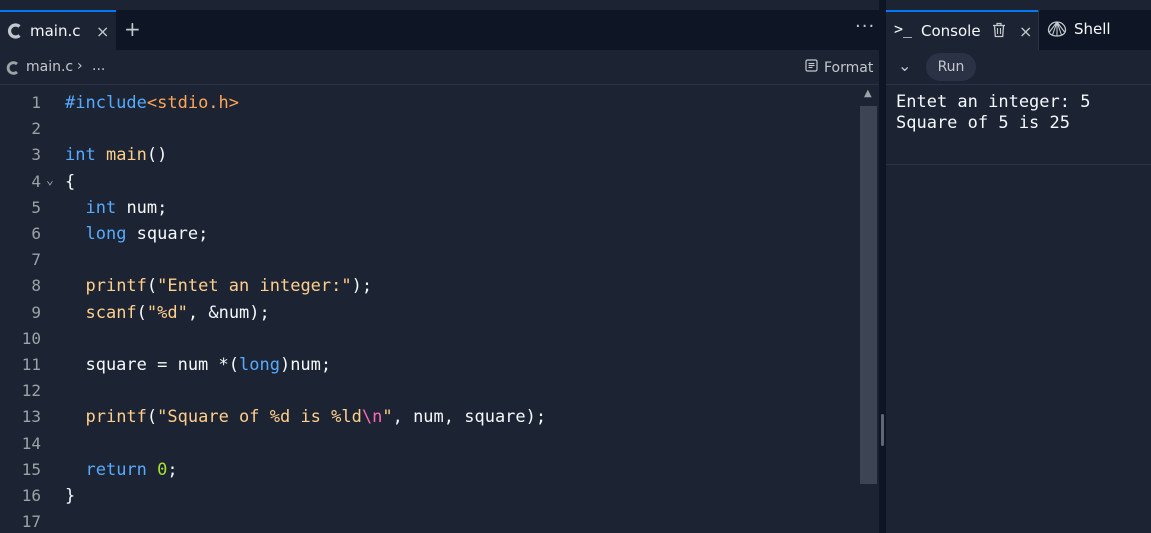 This screenshot has height=533, width=1151. I want to click on code-text: int main(), so click(116, 155).